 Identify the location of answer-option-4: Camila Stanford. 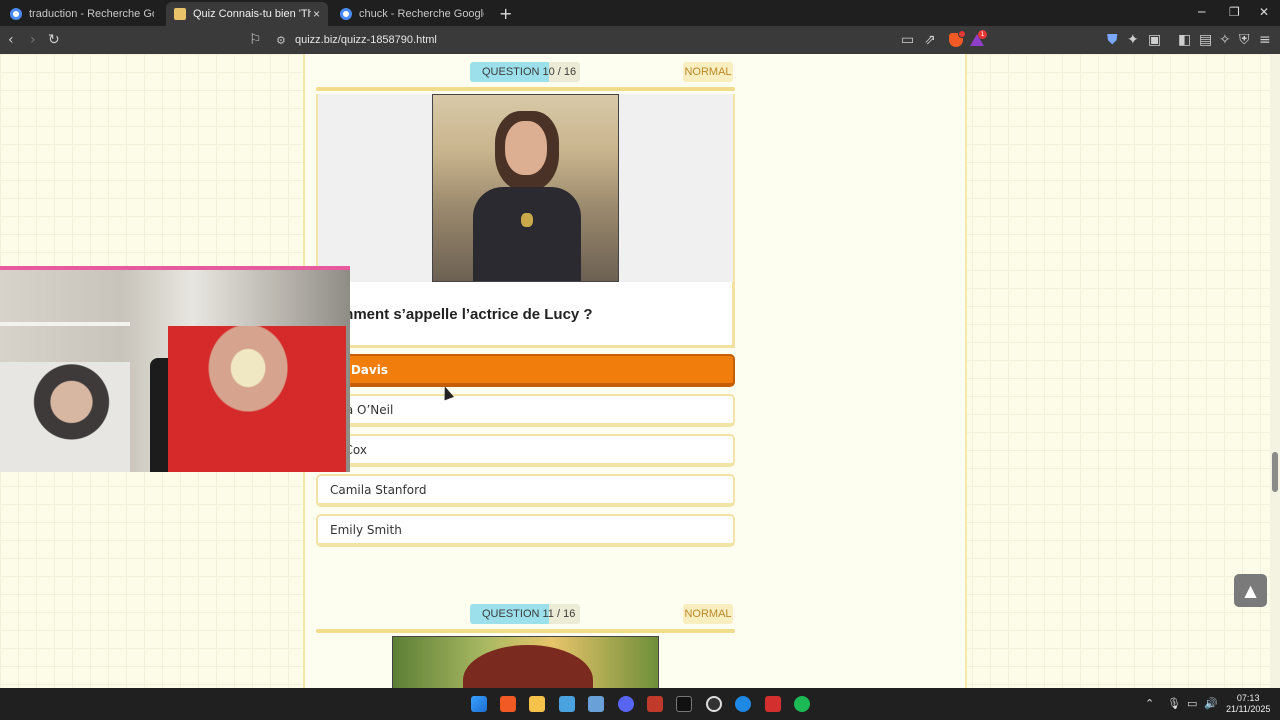
(525, 490).